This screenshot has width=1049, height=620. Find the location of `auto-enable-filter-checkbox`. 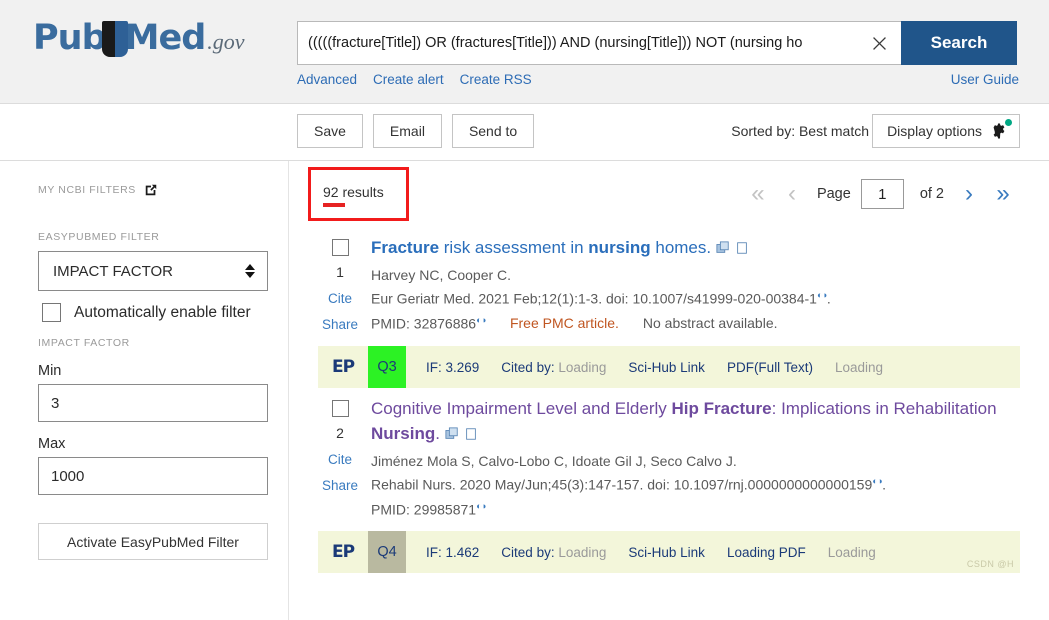

auto-enable-filter-checkbox is located at coordinates (51, 312).